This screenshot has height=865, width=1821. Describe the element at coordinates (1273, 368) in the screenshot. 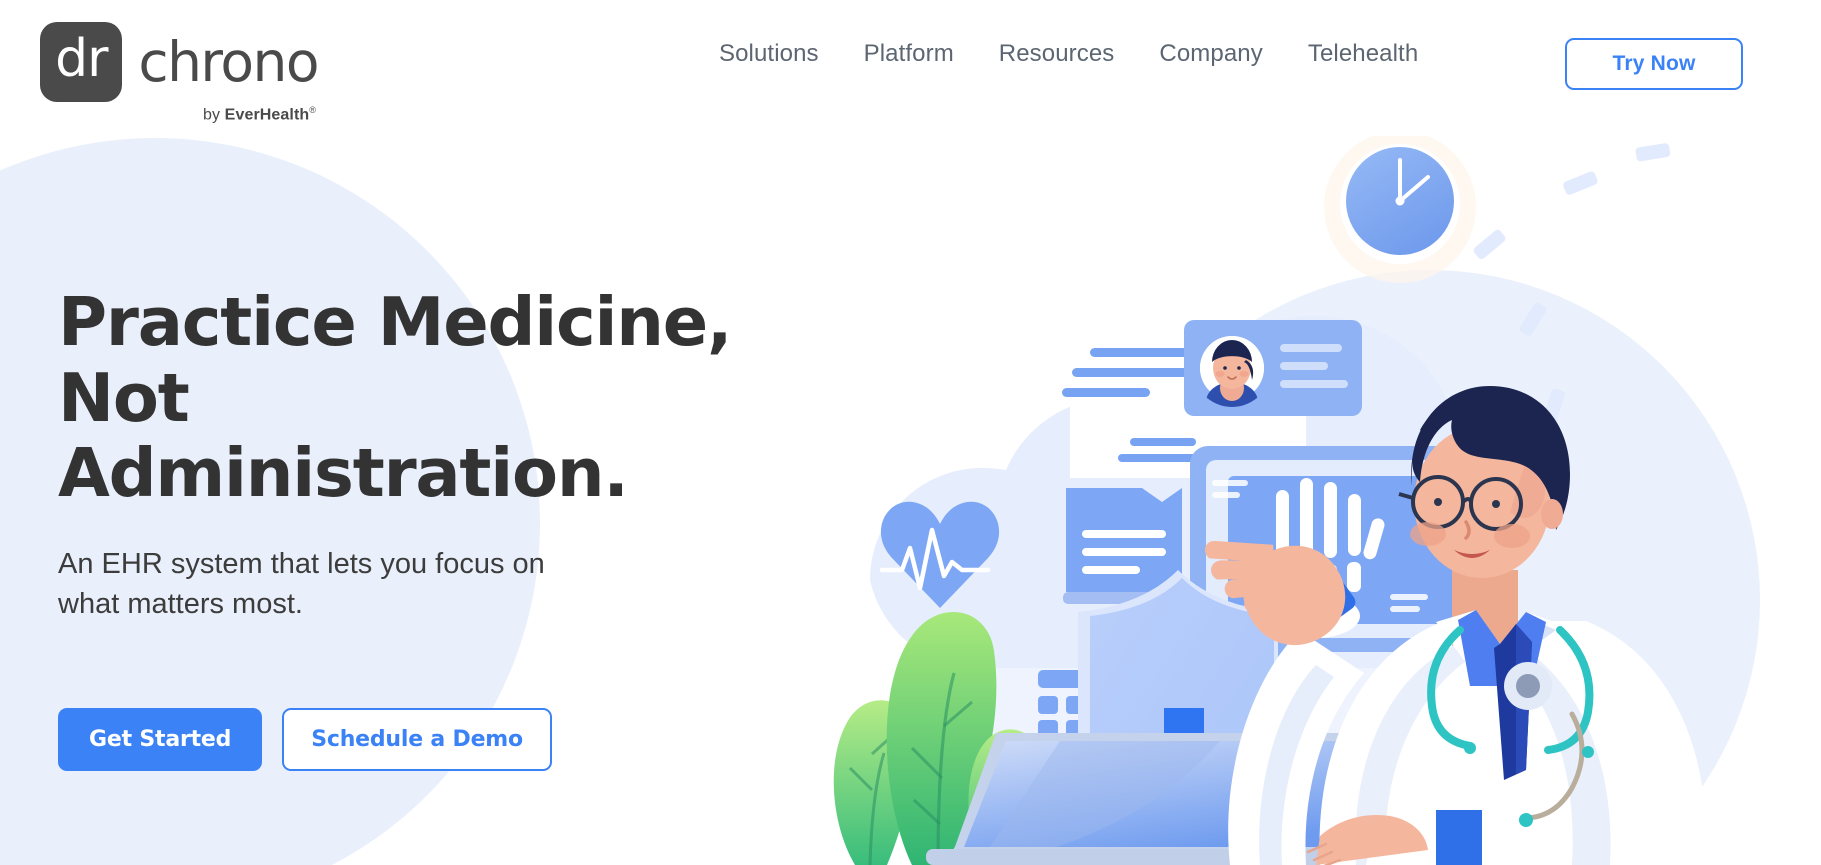

I see `patient-id-card` at that location.